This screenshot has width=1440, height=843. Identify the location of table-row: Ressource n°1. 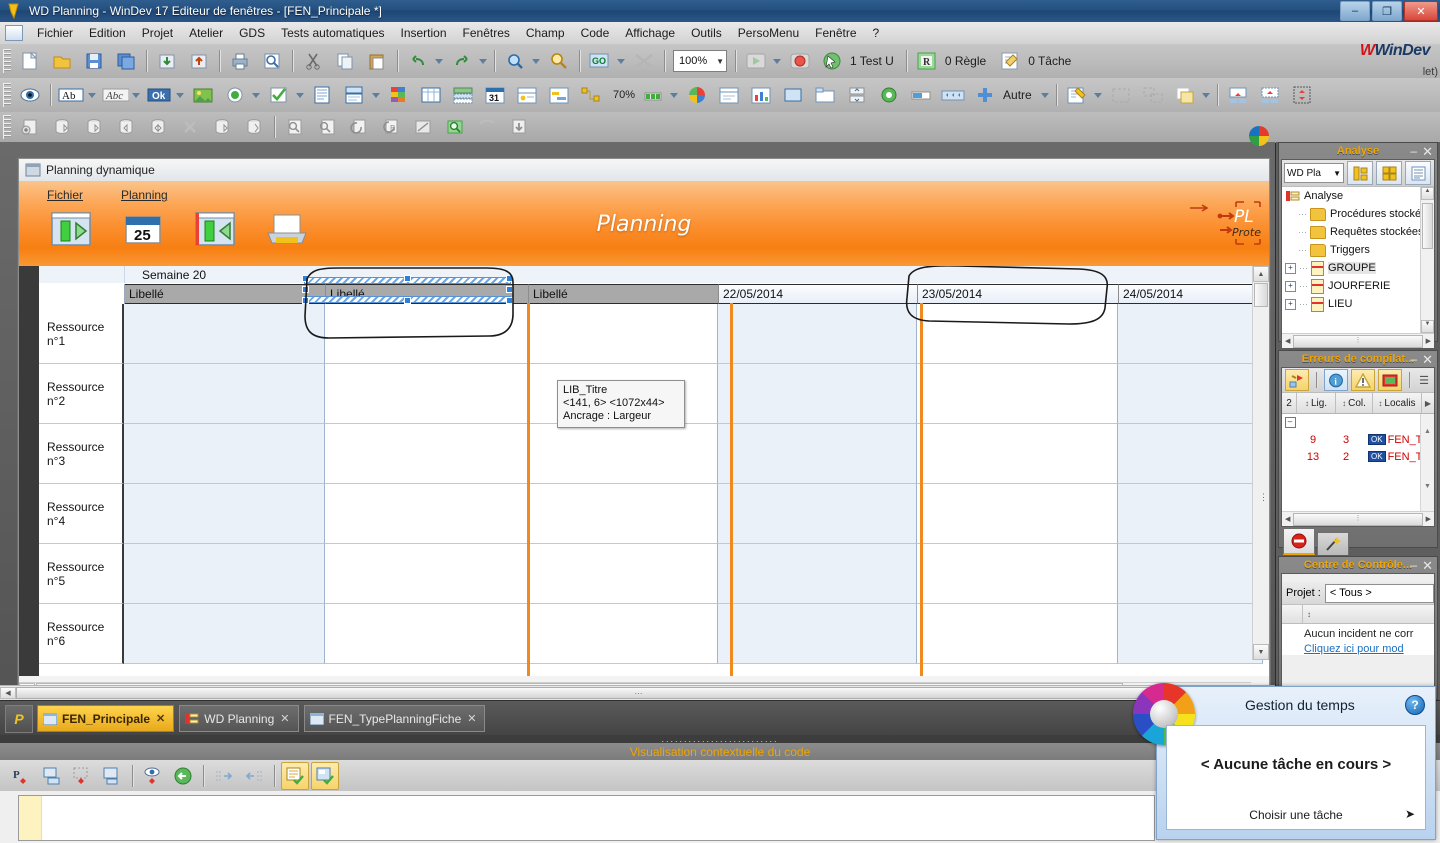
(654, 334).